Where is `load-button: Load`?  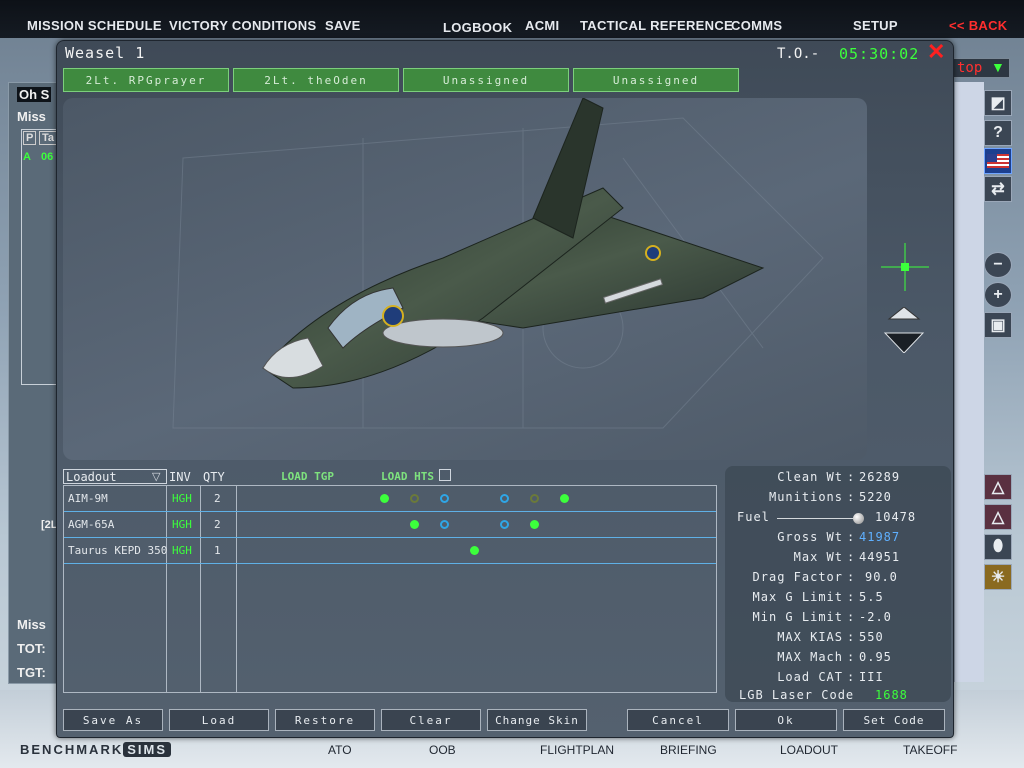 load-button: Load is located at coordinates (219, 720).